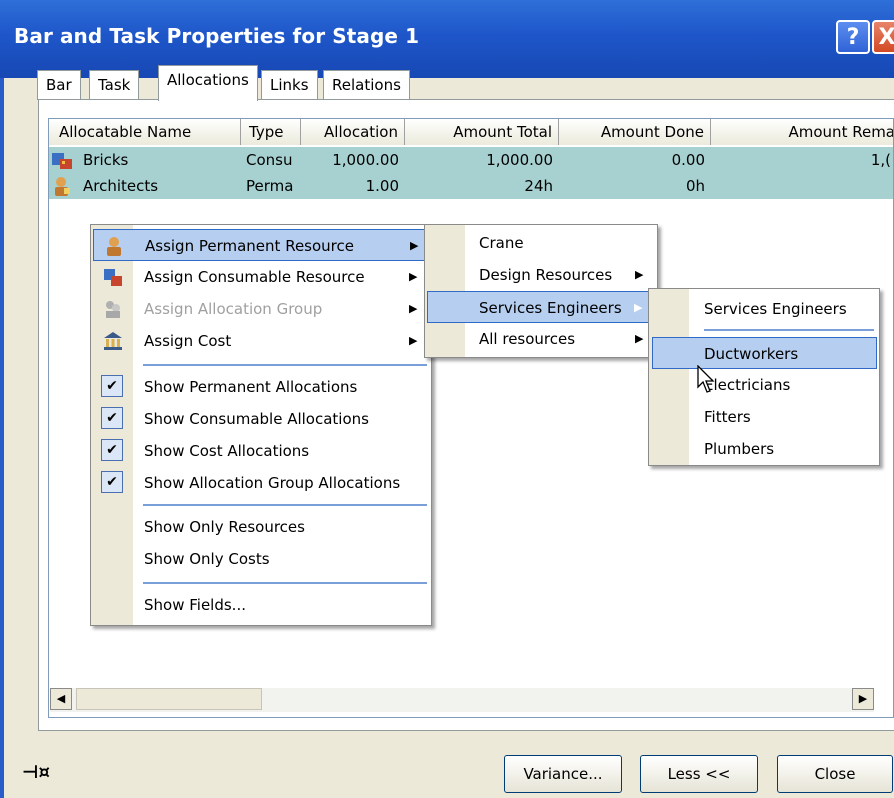 The image size is (894, 798). I want to click on column-header-name: Allocatable Name, so click(145, 132).